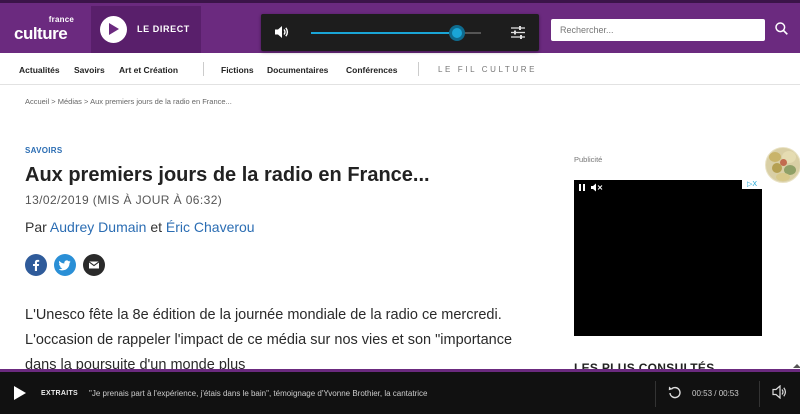 Image resolution: width=800 pixels, height=414 pixels. Describe the element at coordinates (674, 392) in the screenshot. I see `replay-icon` at that location.